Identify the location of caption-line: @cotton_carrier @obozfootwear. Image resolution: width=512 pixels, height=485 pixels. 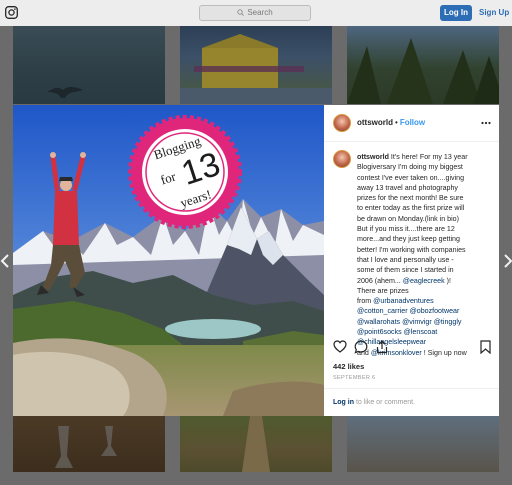
(426, 311).